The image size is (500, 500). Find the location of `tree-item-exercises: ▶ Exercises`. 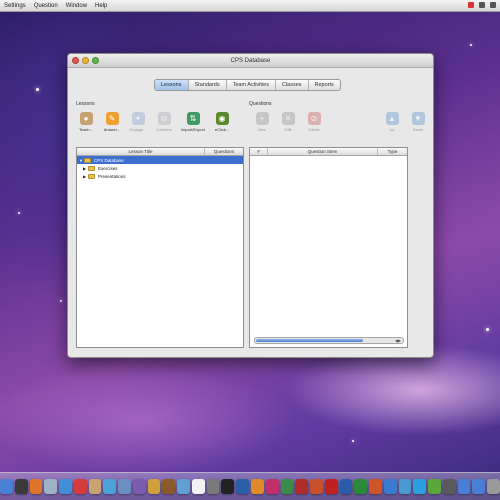

tree-item-exercises: ▶ Exercises is located at coordinates (160, 168).